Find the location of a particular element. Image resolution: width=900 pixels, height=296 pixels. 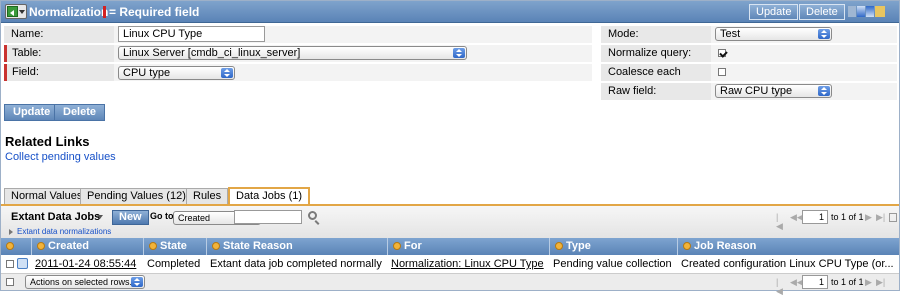

tab-pending-values: Pending Values (12) is located at coordinates (136, 196).